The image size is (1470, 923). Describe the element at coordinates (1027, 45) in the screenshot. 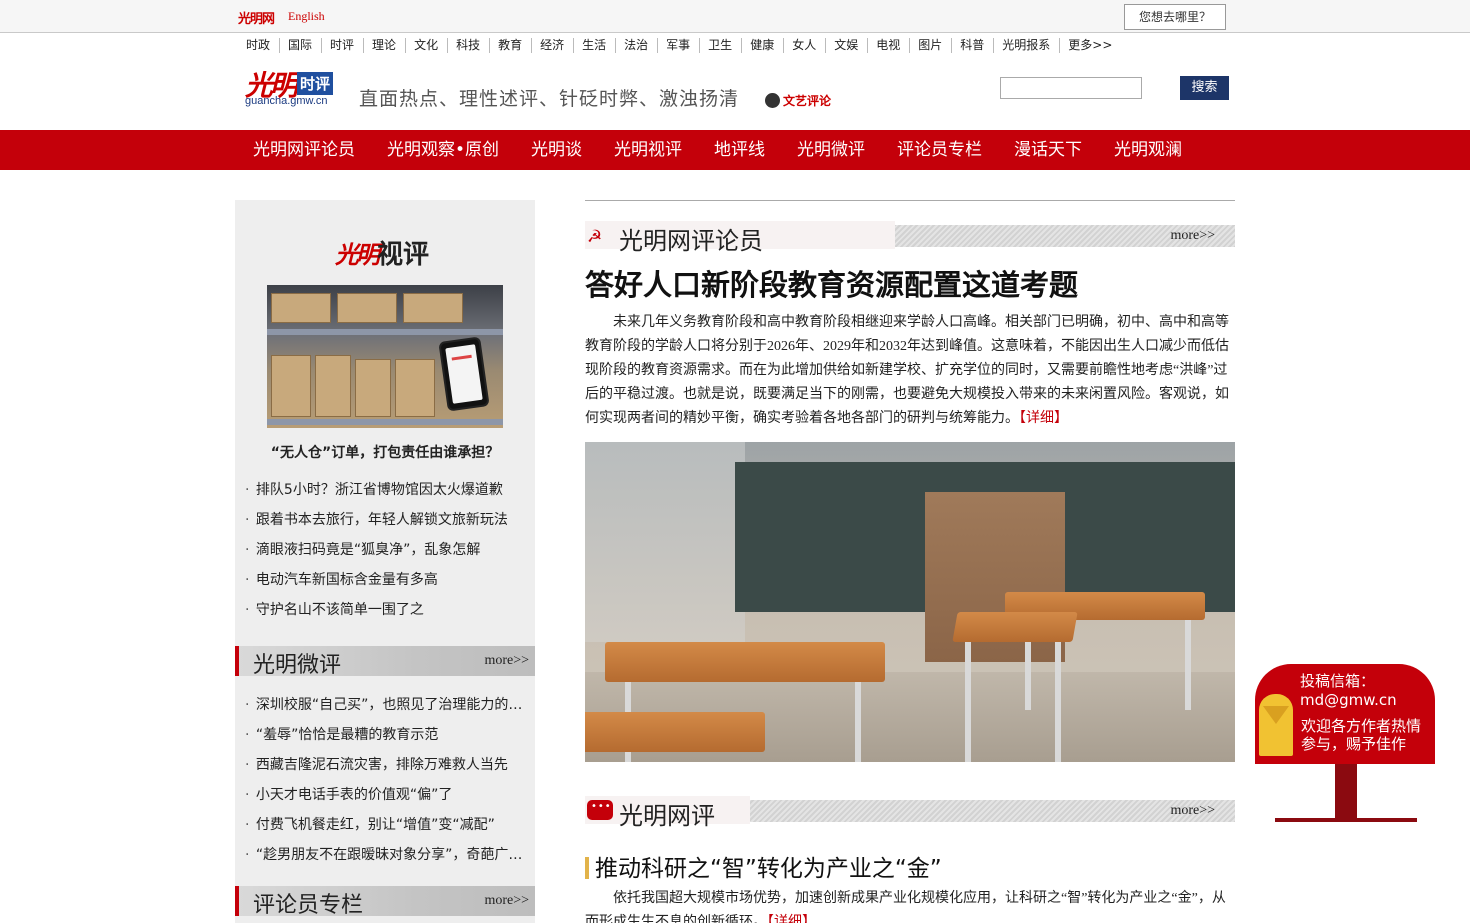

I see `channel-nav-item-18: 光明报系` at that location.